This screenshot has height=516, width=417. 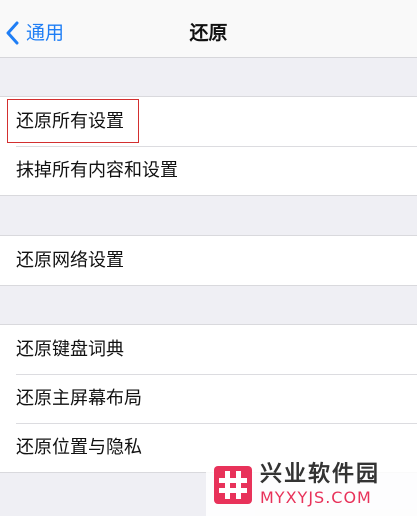 I want to click on reset-group-network: 还原网络设置, so click(x=208, y=260).